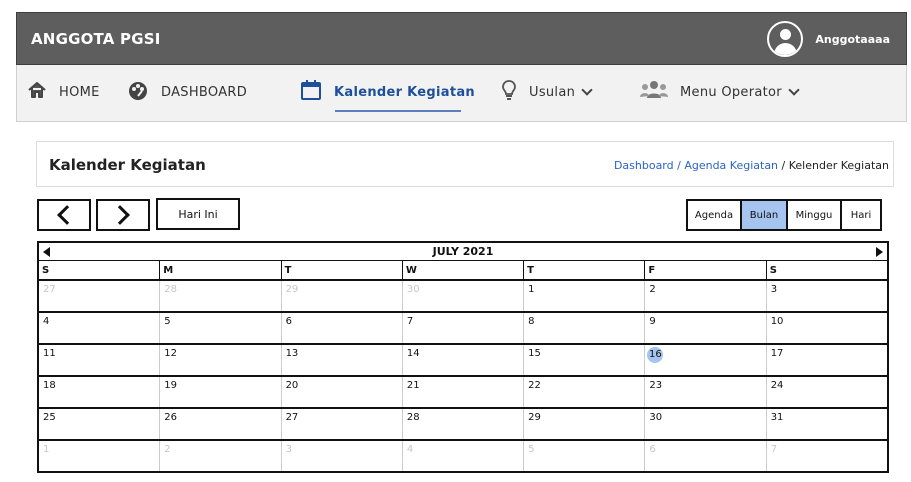  I want to click on view-month-button: Bulan, so click(764, 215).